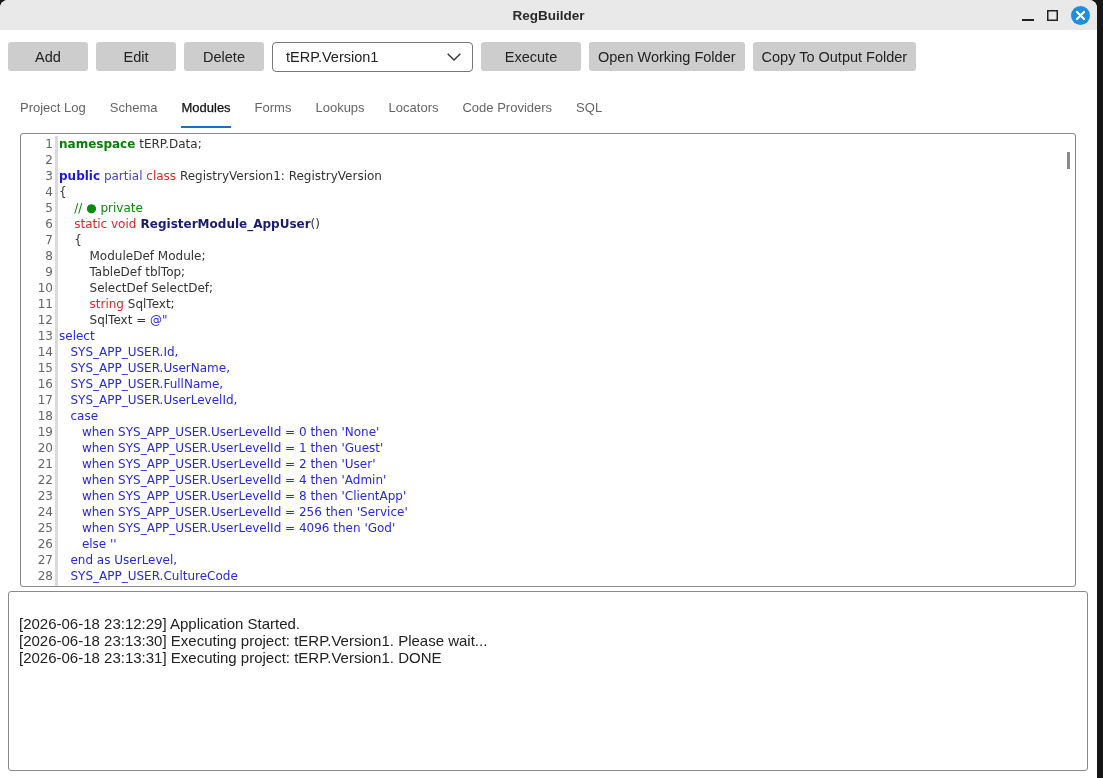 The image size is (1103, 778). What do you see at coordinates (45, 304) in the screenshot?
I see `line-number: 11` at bounding box center [45, 304].